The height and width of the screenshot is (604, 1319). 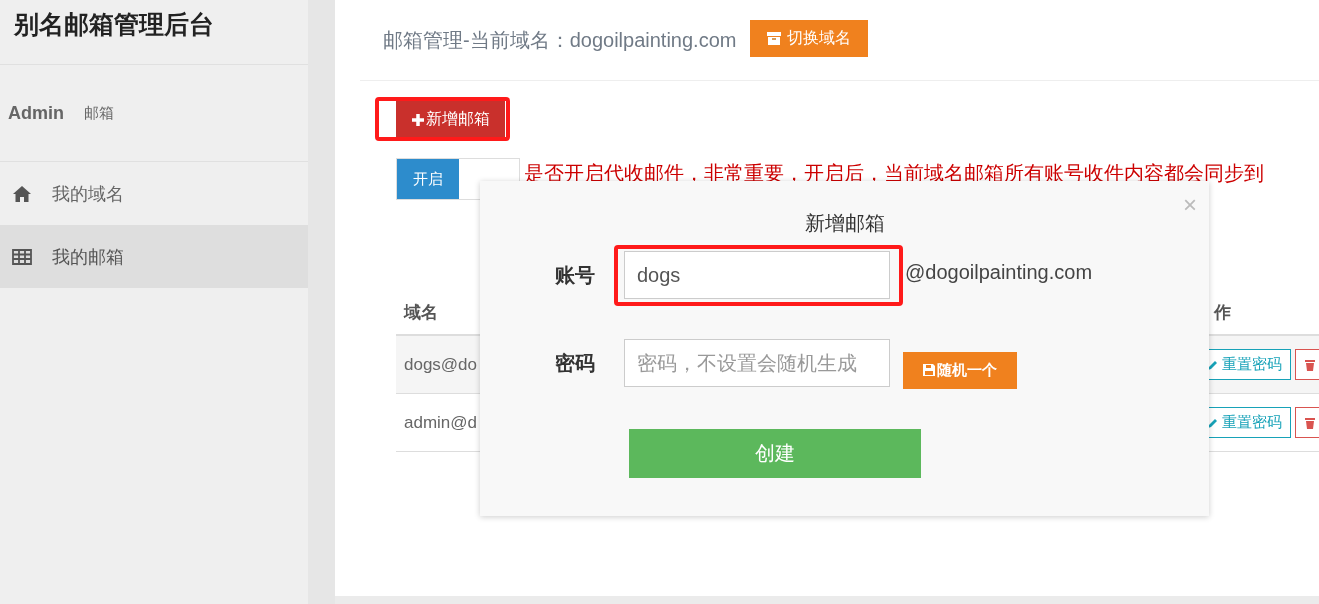 I want to click on random-button: 随机一个, so click(x=960, y=370).